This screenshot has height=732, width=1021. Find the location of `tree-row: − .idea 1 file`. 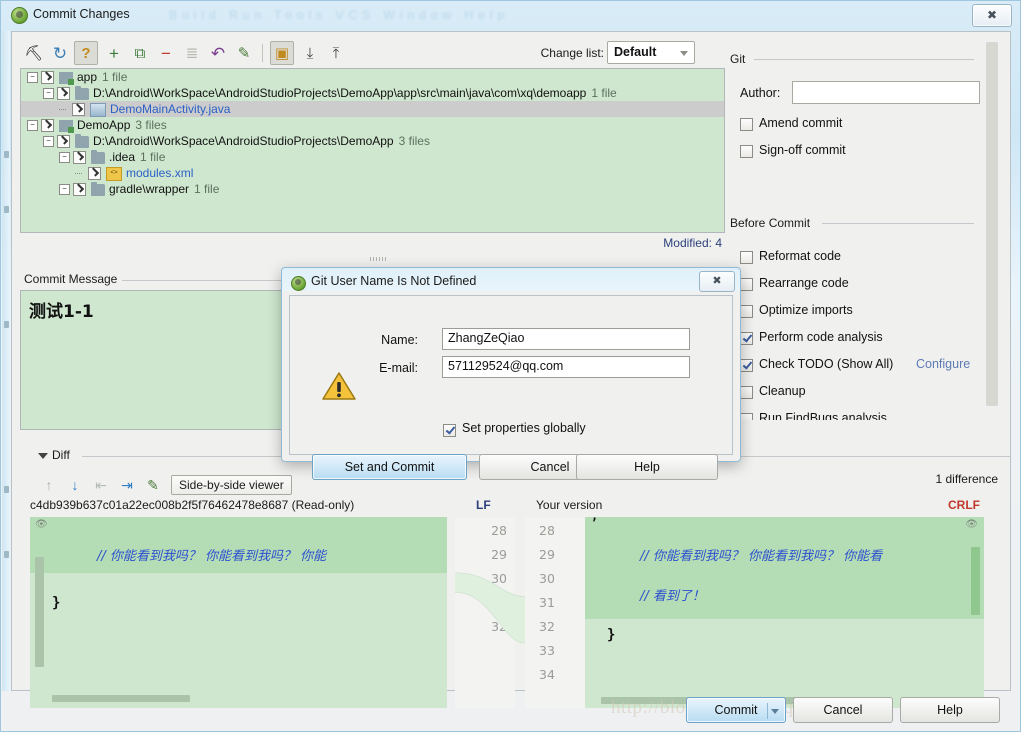

tree-row: − .idea 1 file is located at coordinates (372, 157).